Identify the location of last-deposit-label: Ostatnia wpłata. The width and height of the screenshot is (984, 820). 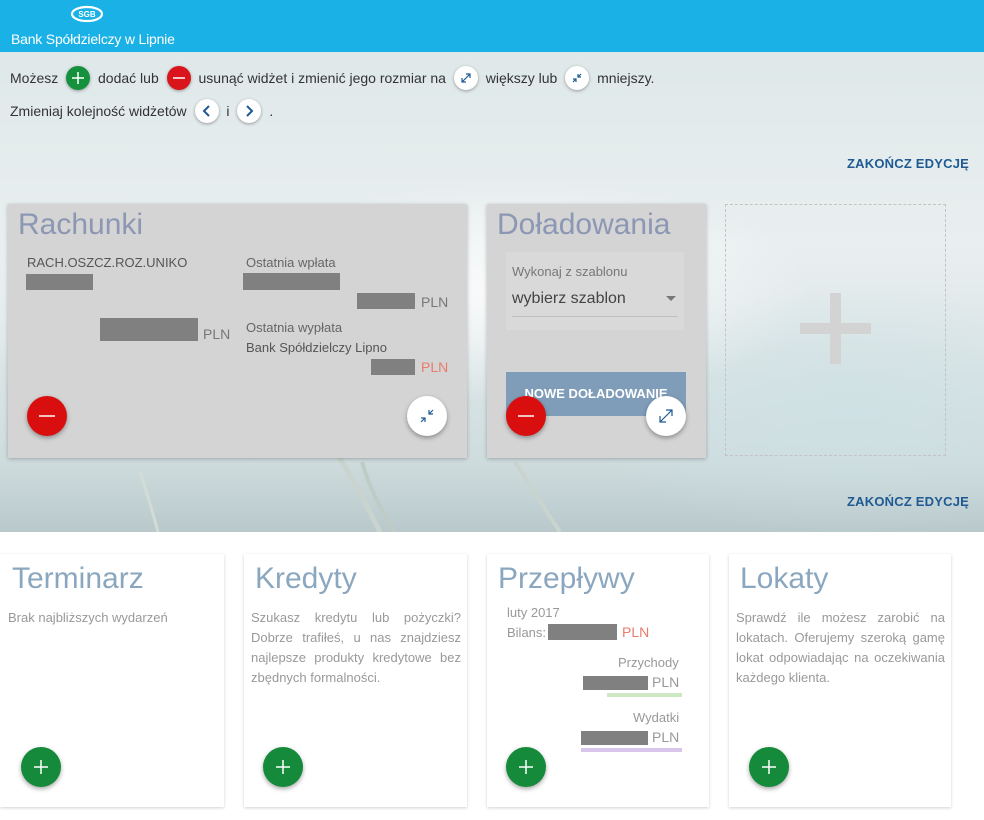
(291, 262).